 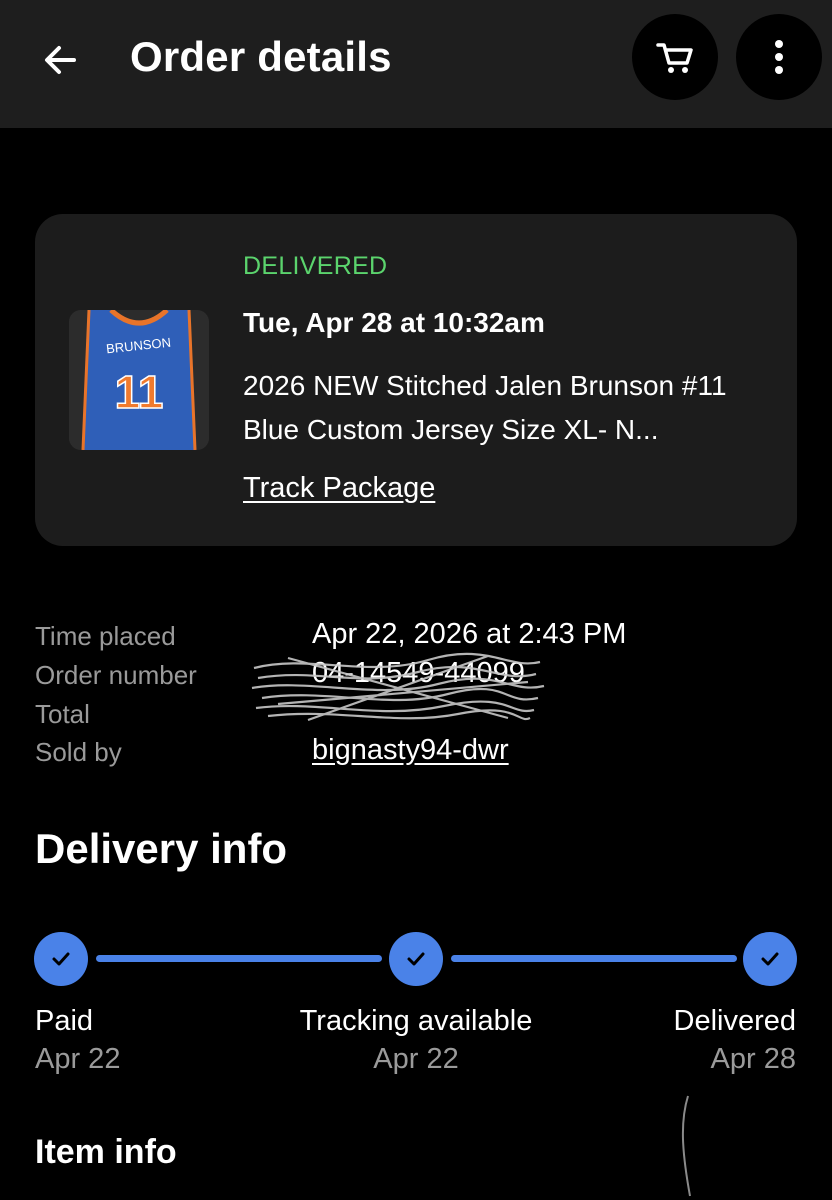 I want to click on more-vertical-icon, so click(x=779, y=57).